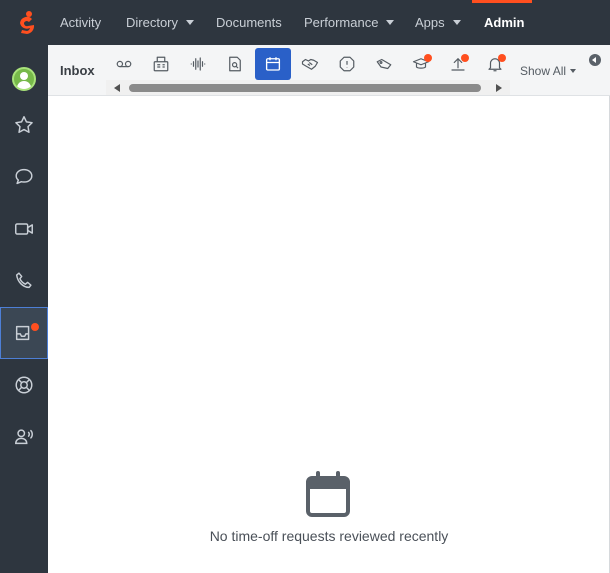  I want to click on nav-performance: Performance, so click(349, 22).